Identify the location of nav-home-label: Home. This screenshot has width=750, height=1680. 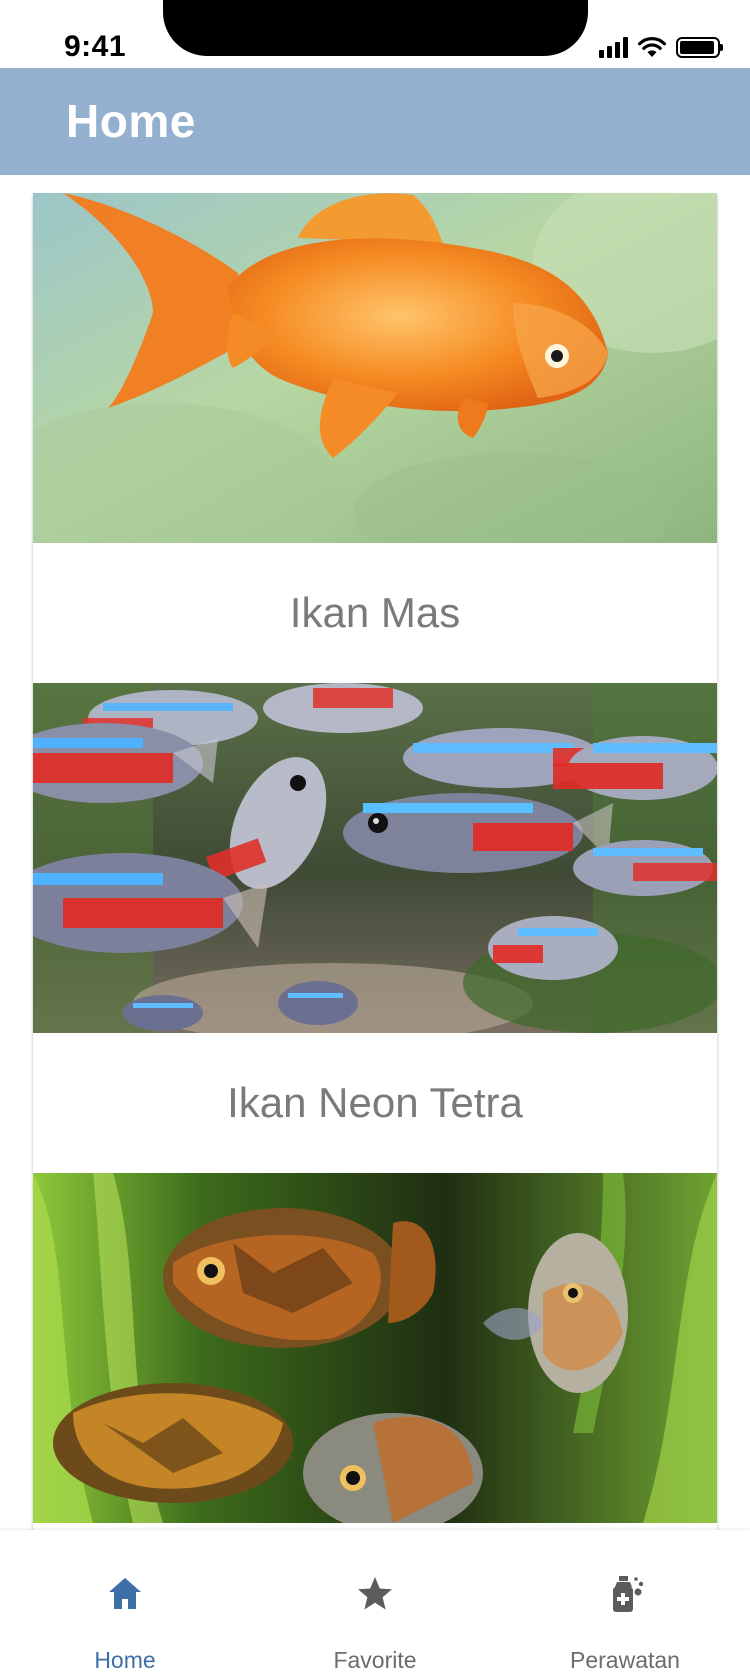
(125, 1660).